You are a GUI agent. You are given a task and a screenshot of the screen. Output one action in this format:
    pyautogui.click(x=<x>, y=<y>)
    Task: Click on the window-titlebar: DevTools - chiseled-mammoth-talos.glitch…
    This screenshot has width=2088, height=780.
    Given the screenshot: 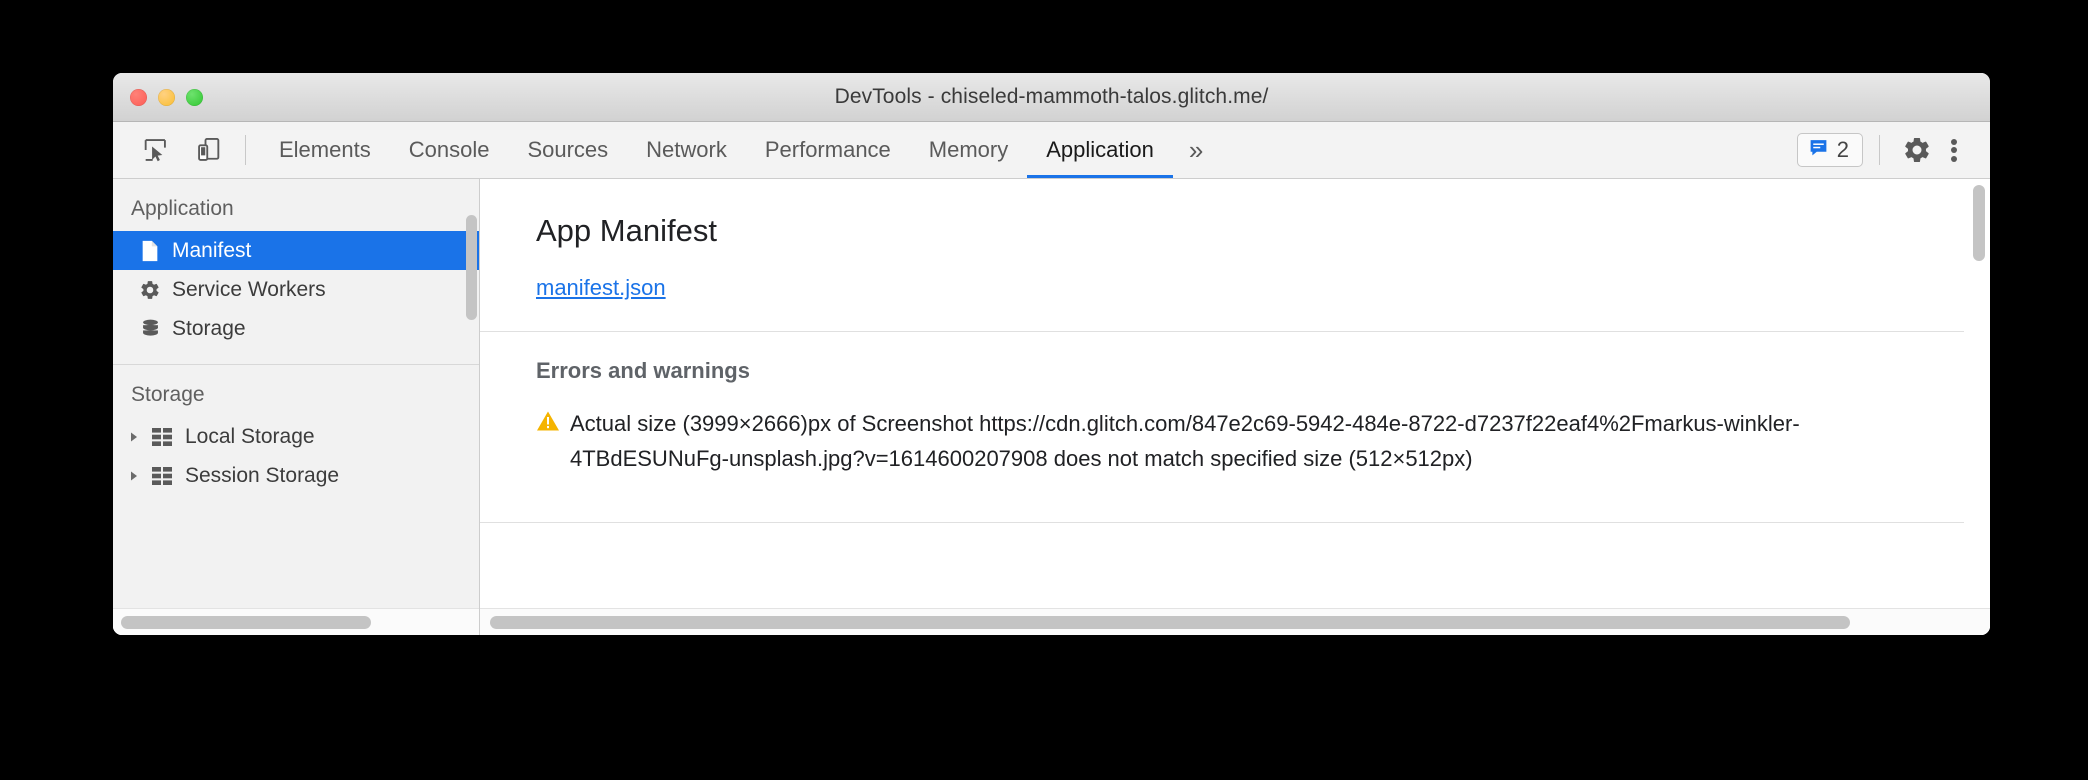 What is the action you would take?
    pyautogui.click(x=1051, y=97)
    